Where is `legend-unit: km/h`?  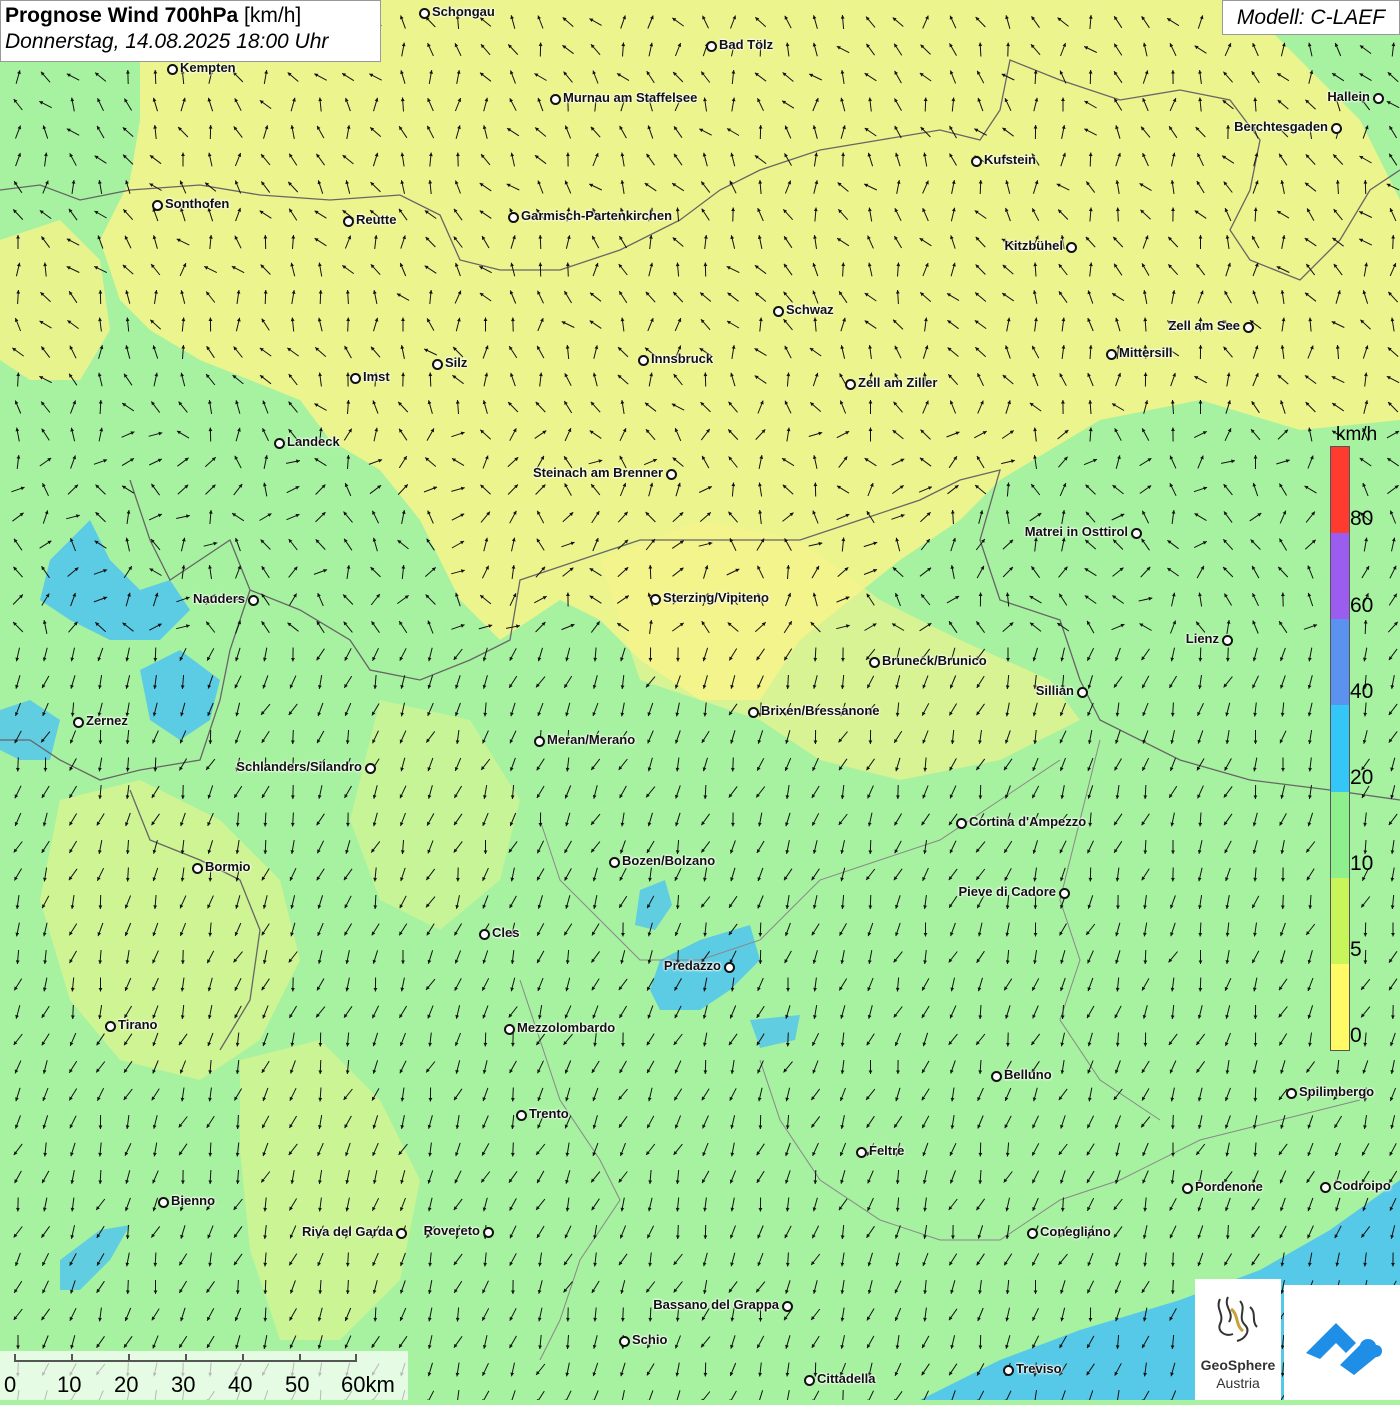
legend-unit: km/h is located at coordinates (1356, 435).